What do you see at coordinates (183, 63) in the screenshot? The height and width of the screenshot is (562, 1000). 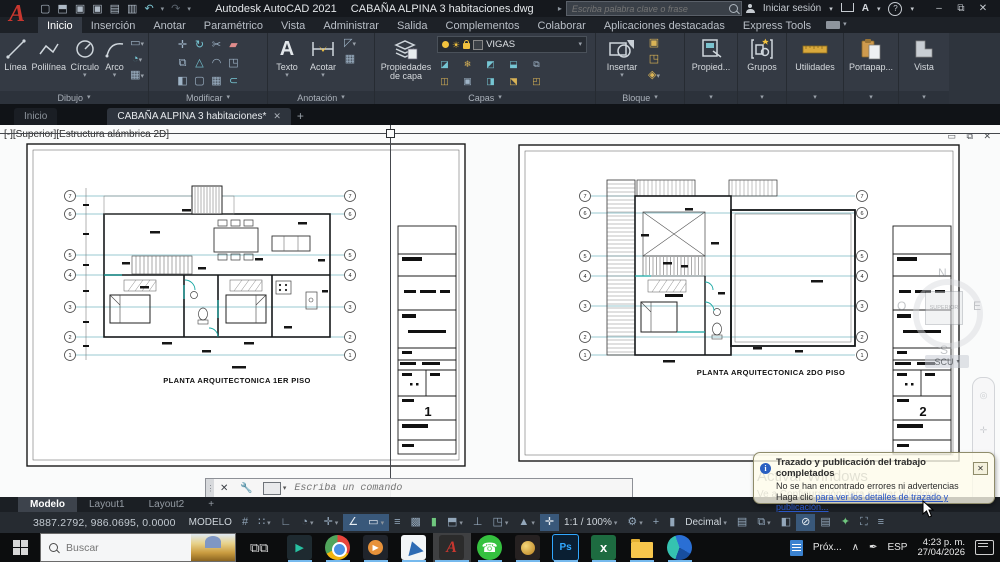 I see `copy-icon: ⧉` at bounding box center [183, 63].